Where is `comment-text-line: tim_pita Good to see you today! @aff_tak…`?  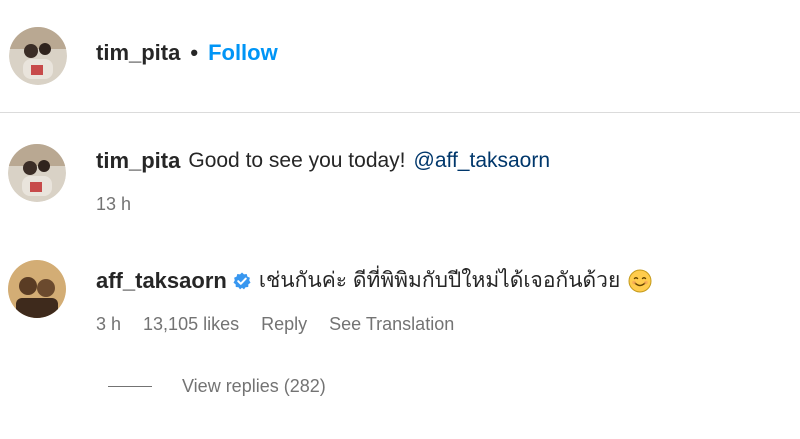 comment-text-line: tim_pita Good to see you today! @aff_tak… is located at coordinates (323, 161).